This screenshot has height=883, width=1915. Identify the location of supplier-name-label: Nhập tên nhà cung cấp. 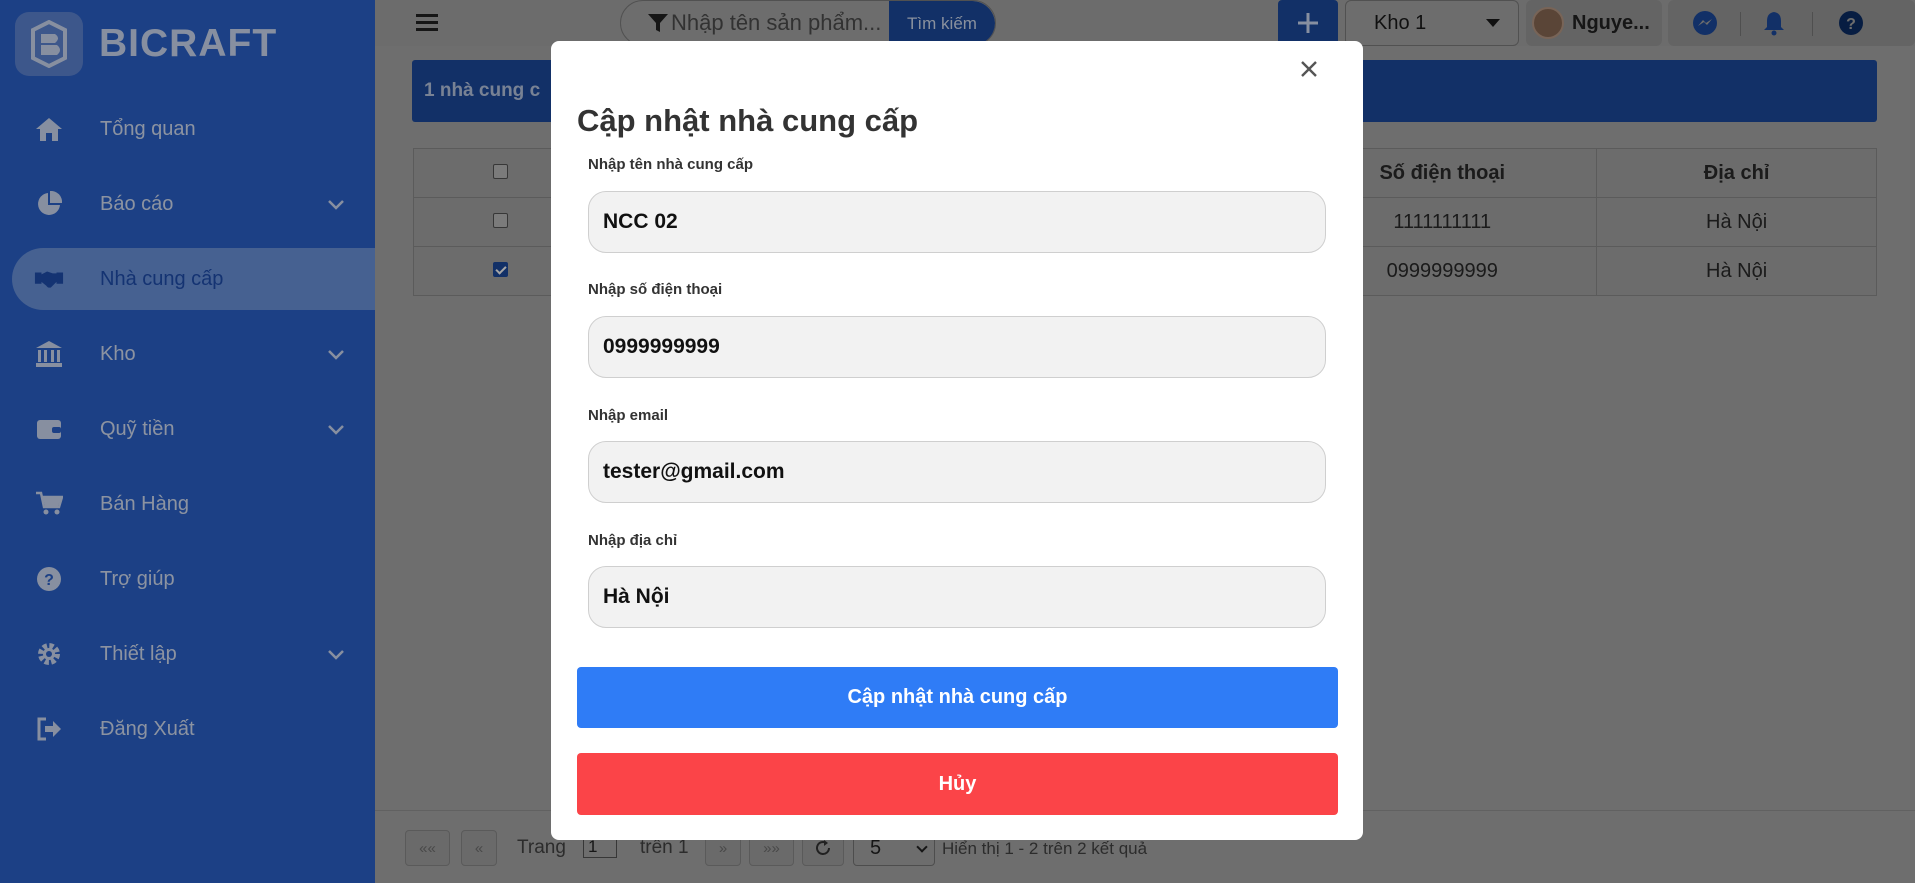
(671, 164).